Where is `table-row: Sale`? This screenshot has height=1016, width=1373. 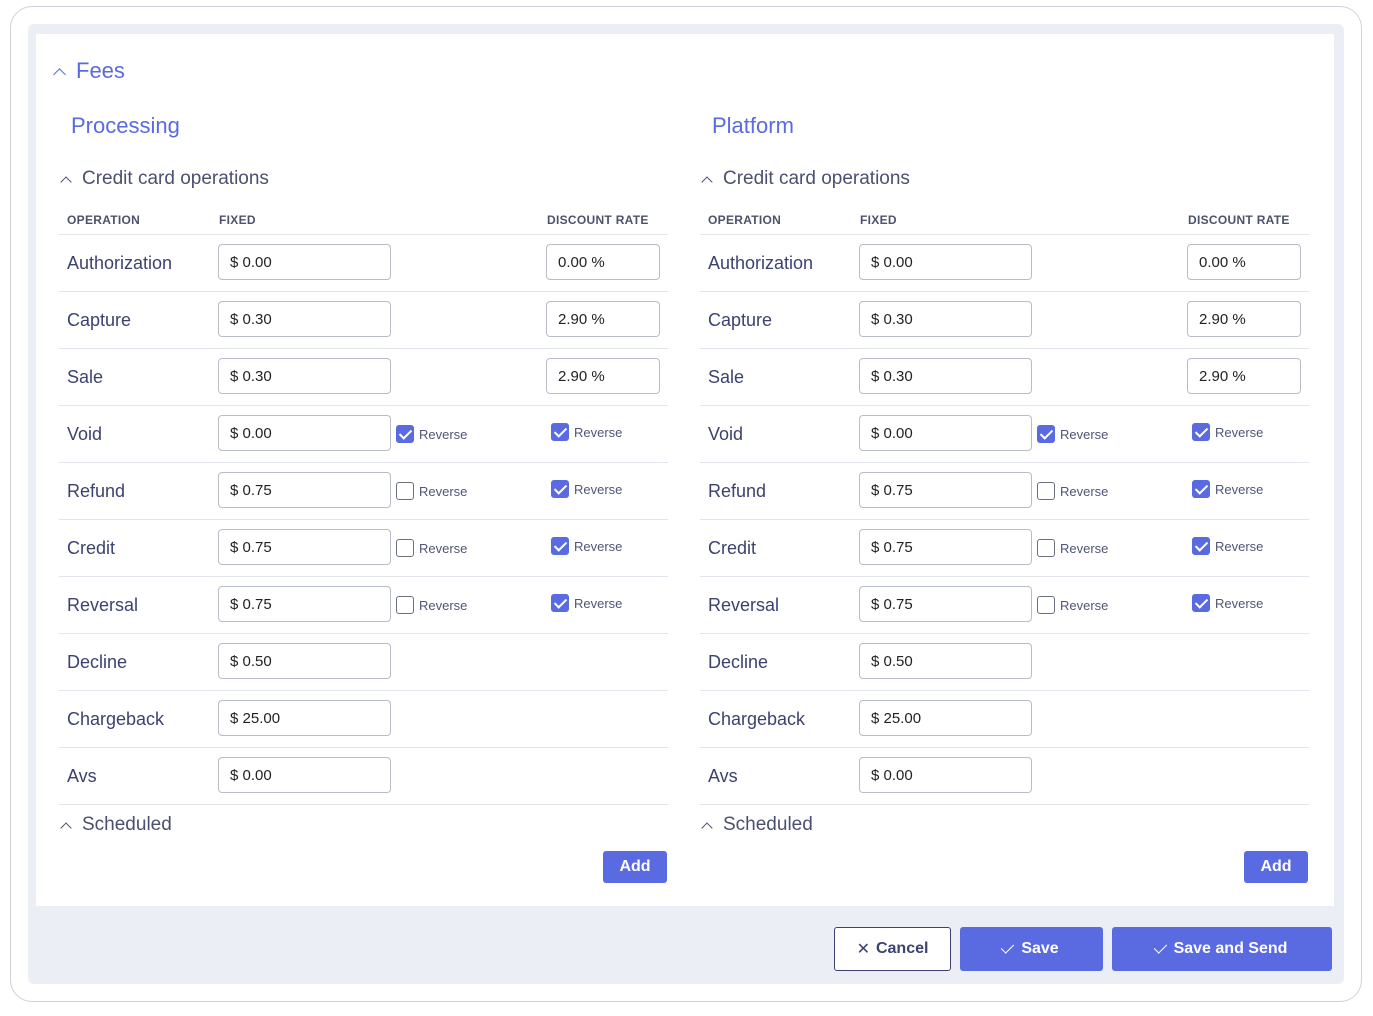 table-row: Sale is located at coordinates (363, 377).